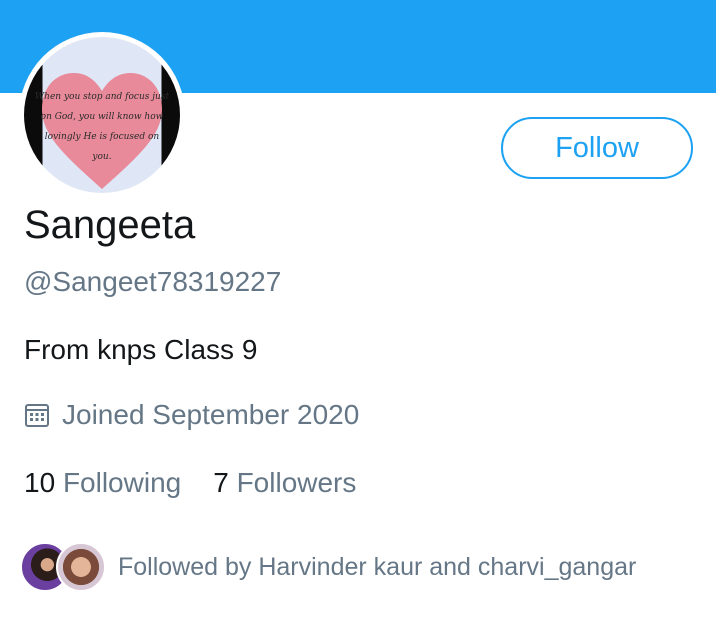 This screenshot has height=633, width=716. What do you see at coordinates (37, 415) in the screenshot?
I see `calendar-icon` at bounding box center [37, 415].